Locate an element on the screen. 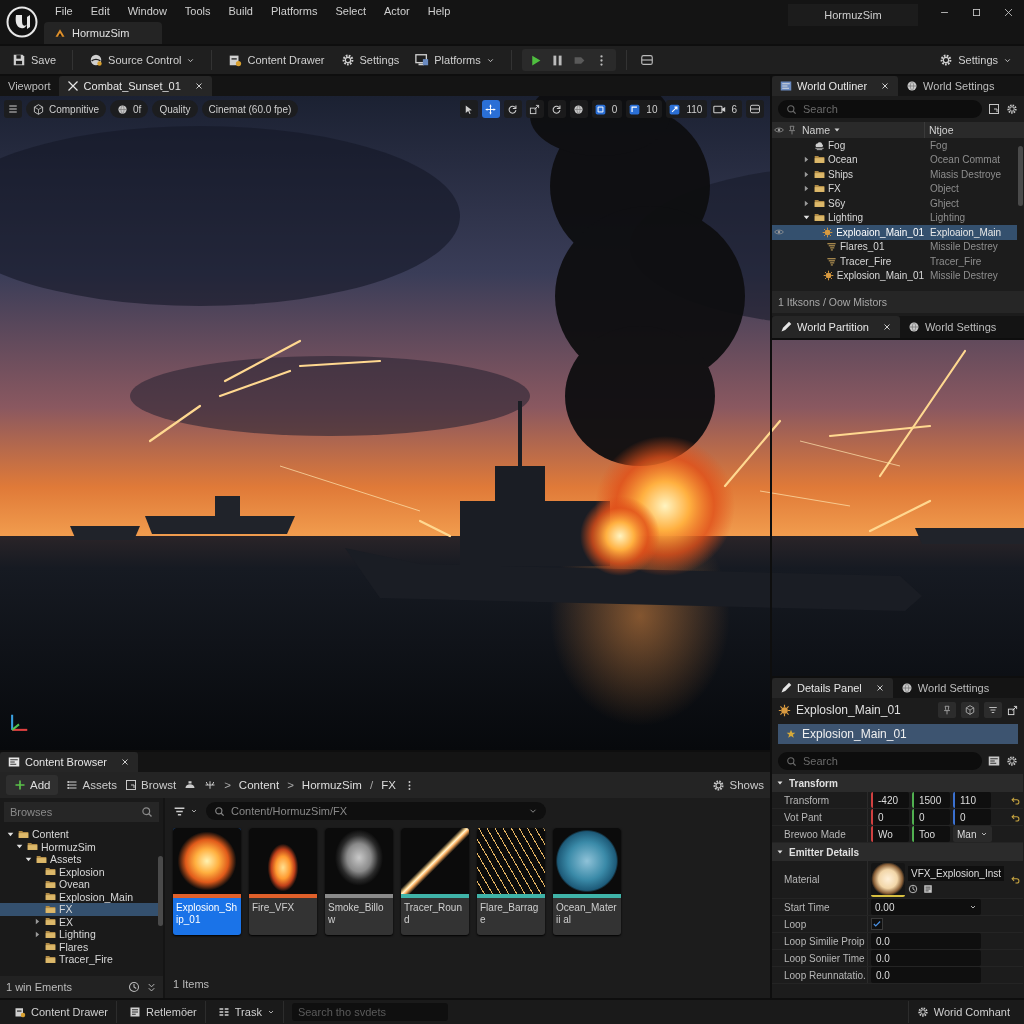 This screenshot has height=1024, width=1024. menu-item: Window is located at coordinates (147, 11).